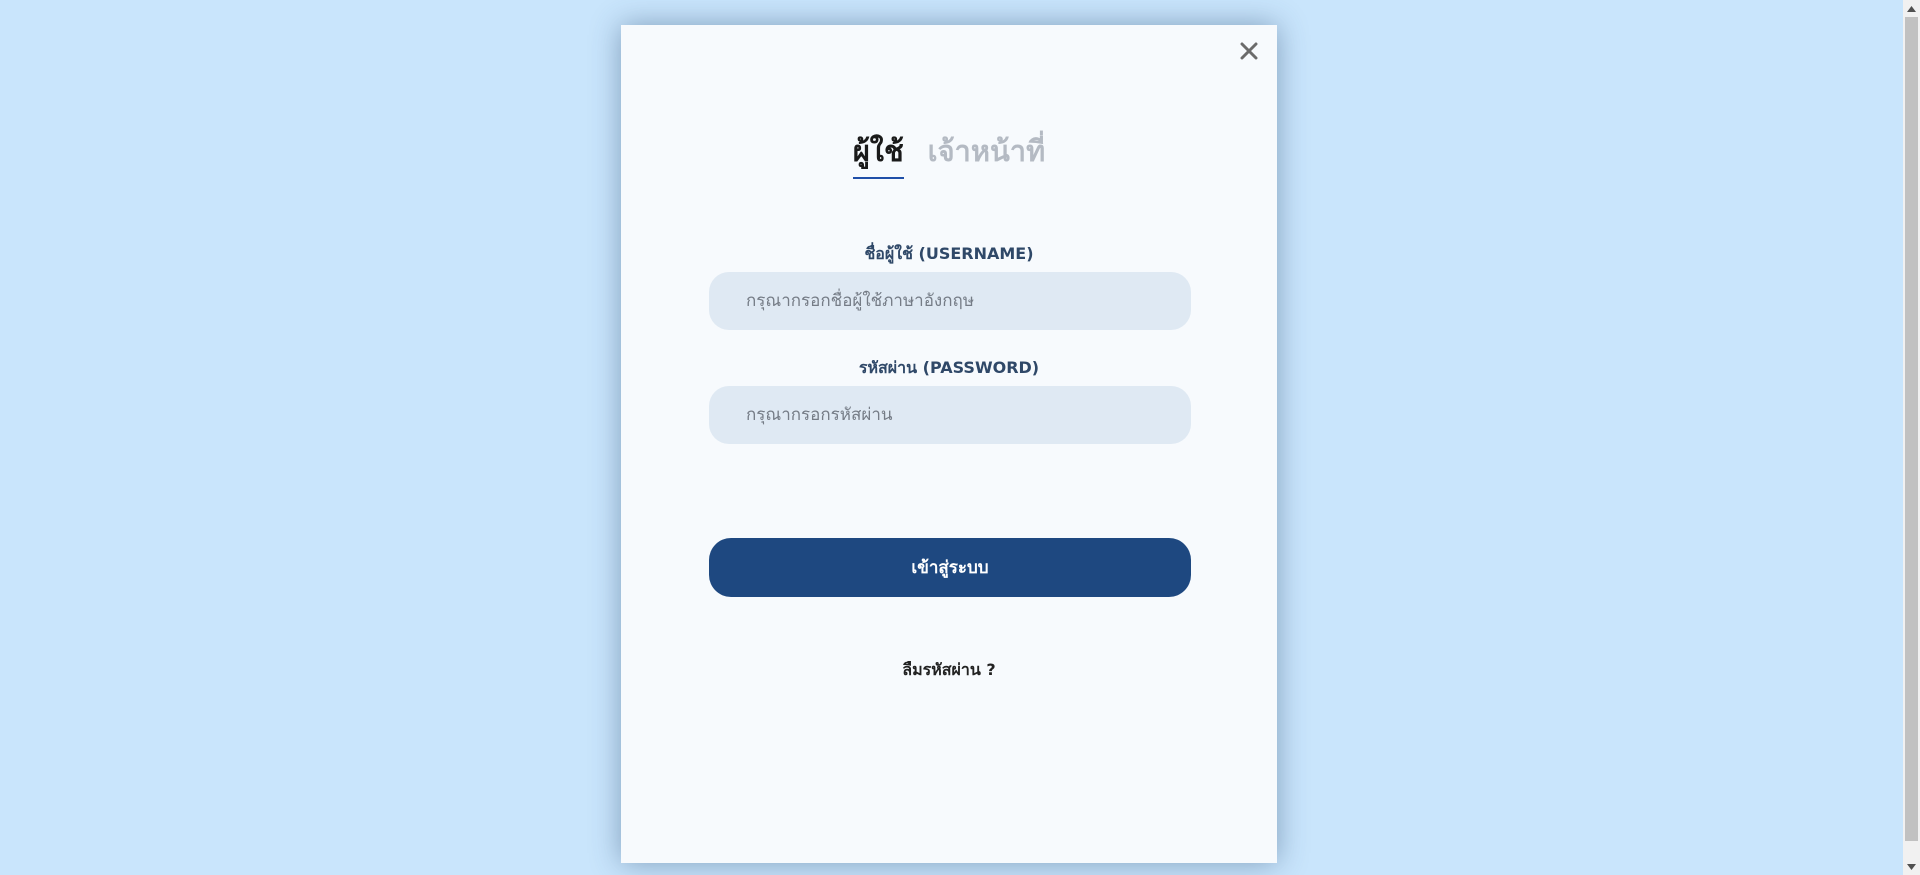 This screenshot has width=1920, height=875. I want to click on tab-user: ผู้ใช้, so click(878, 156).